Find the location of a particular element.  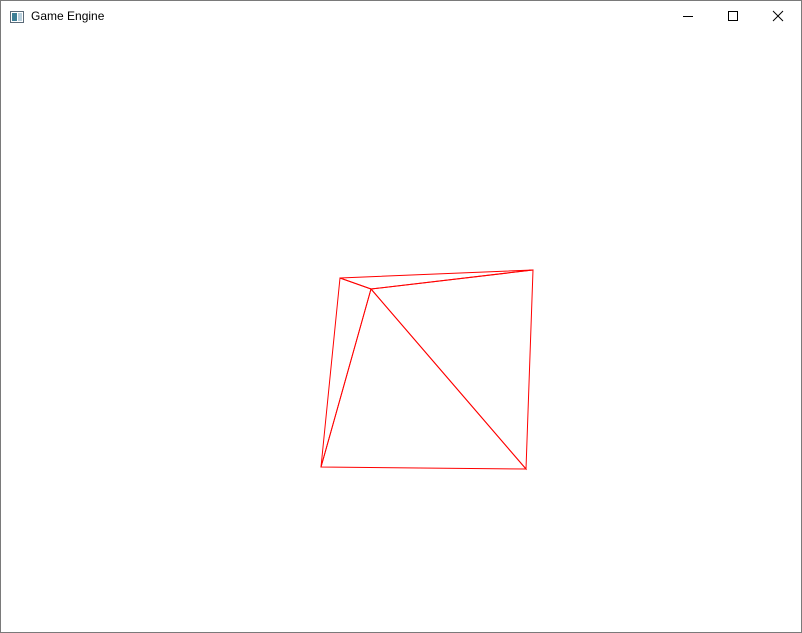

wireframe-canvas is located at coordinates (427, 370).